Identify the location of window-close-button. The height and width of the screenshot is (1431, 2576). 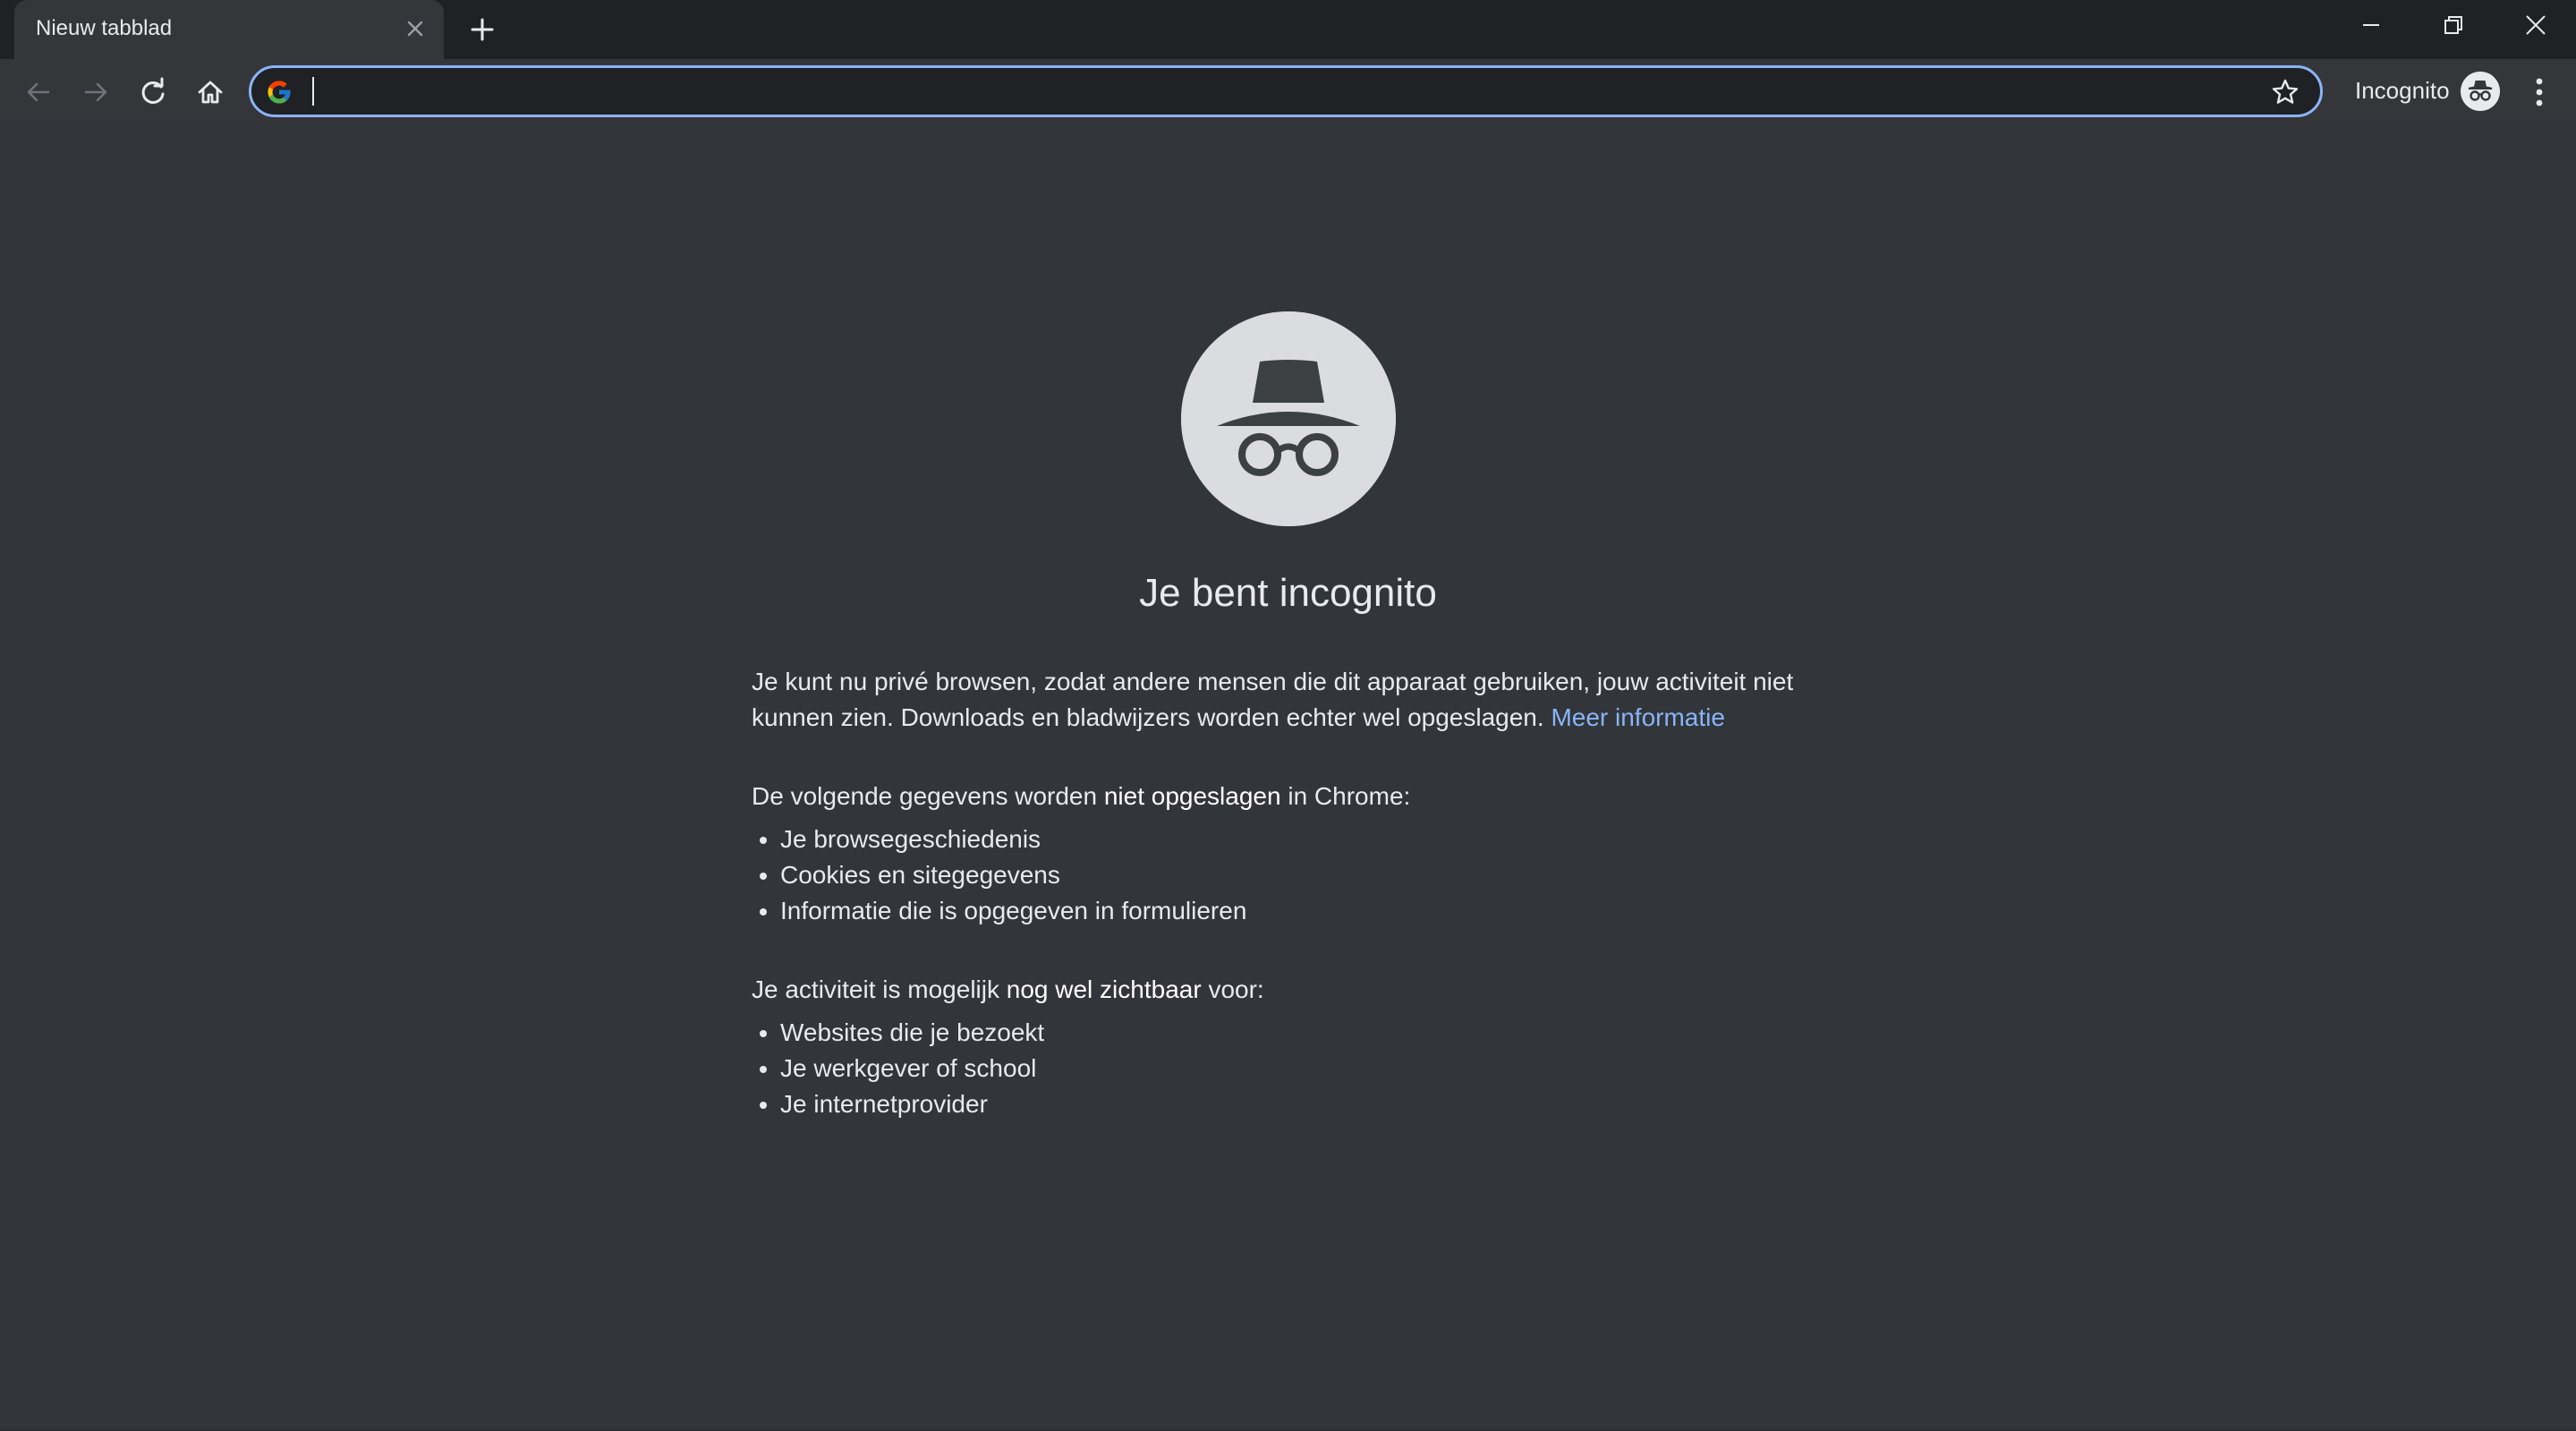
(2535, 25).